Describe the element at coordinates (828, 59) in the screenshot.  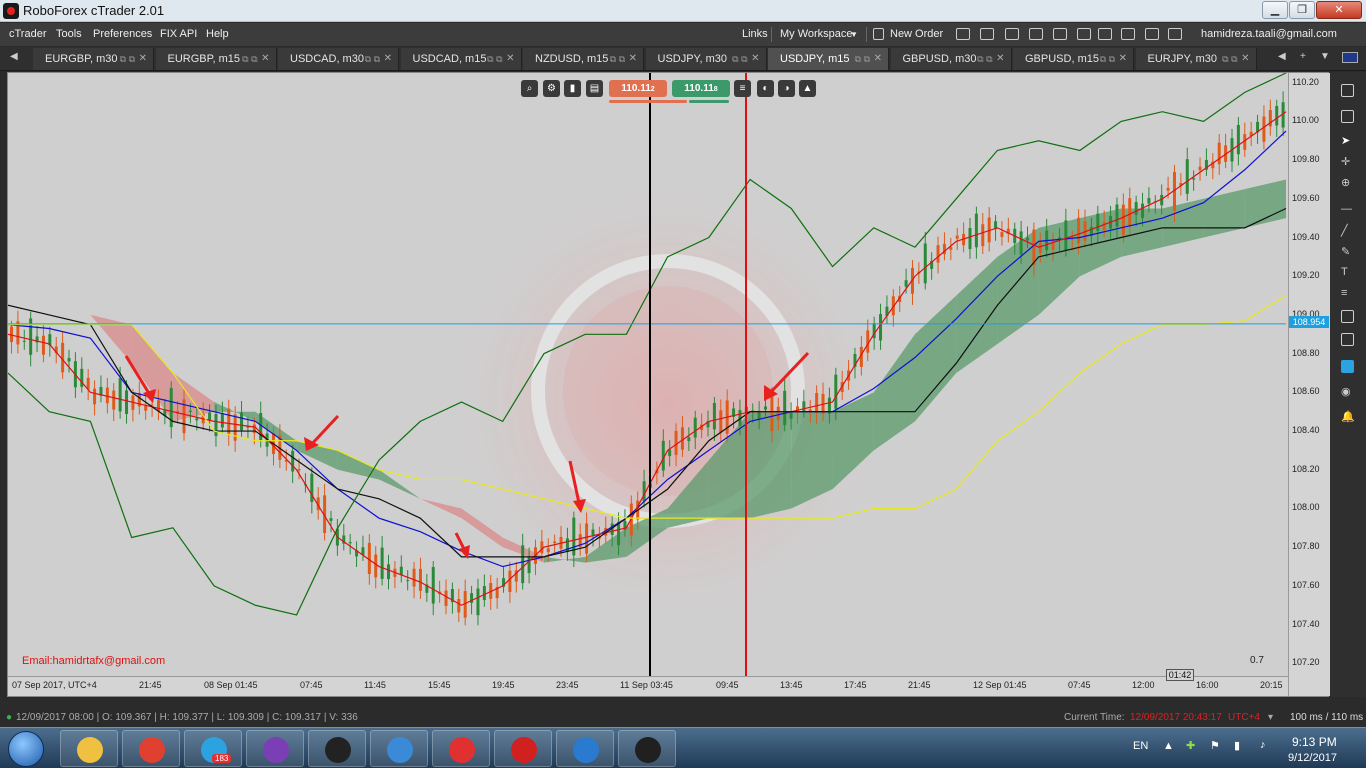
I see `chart-tab: USDJPY, m15 ⧉ ⧉ ✕` at that location.